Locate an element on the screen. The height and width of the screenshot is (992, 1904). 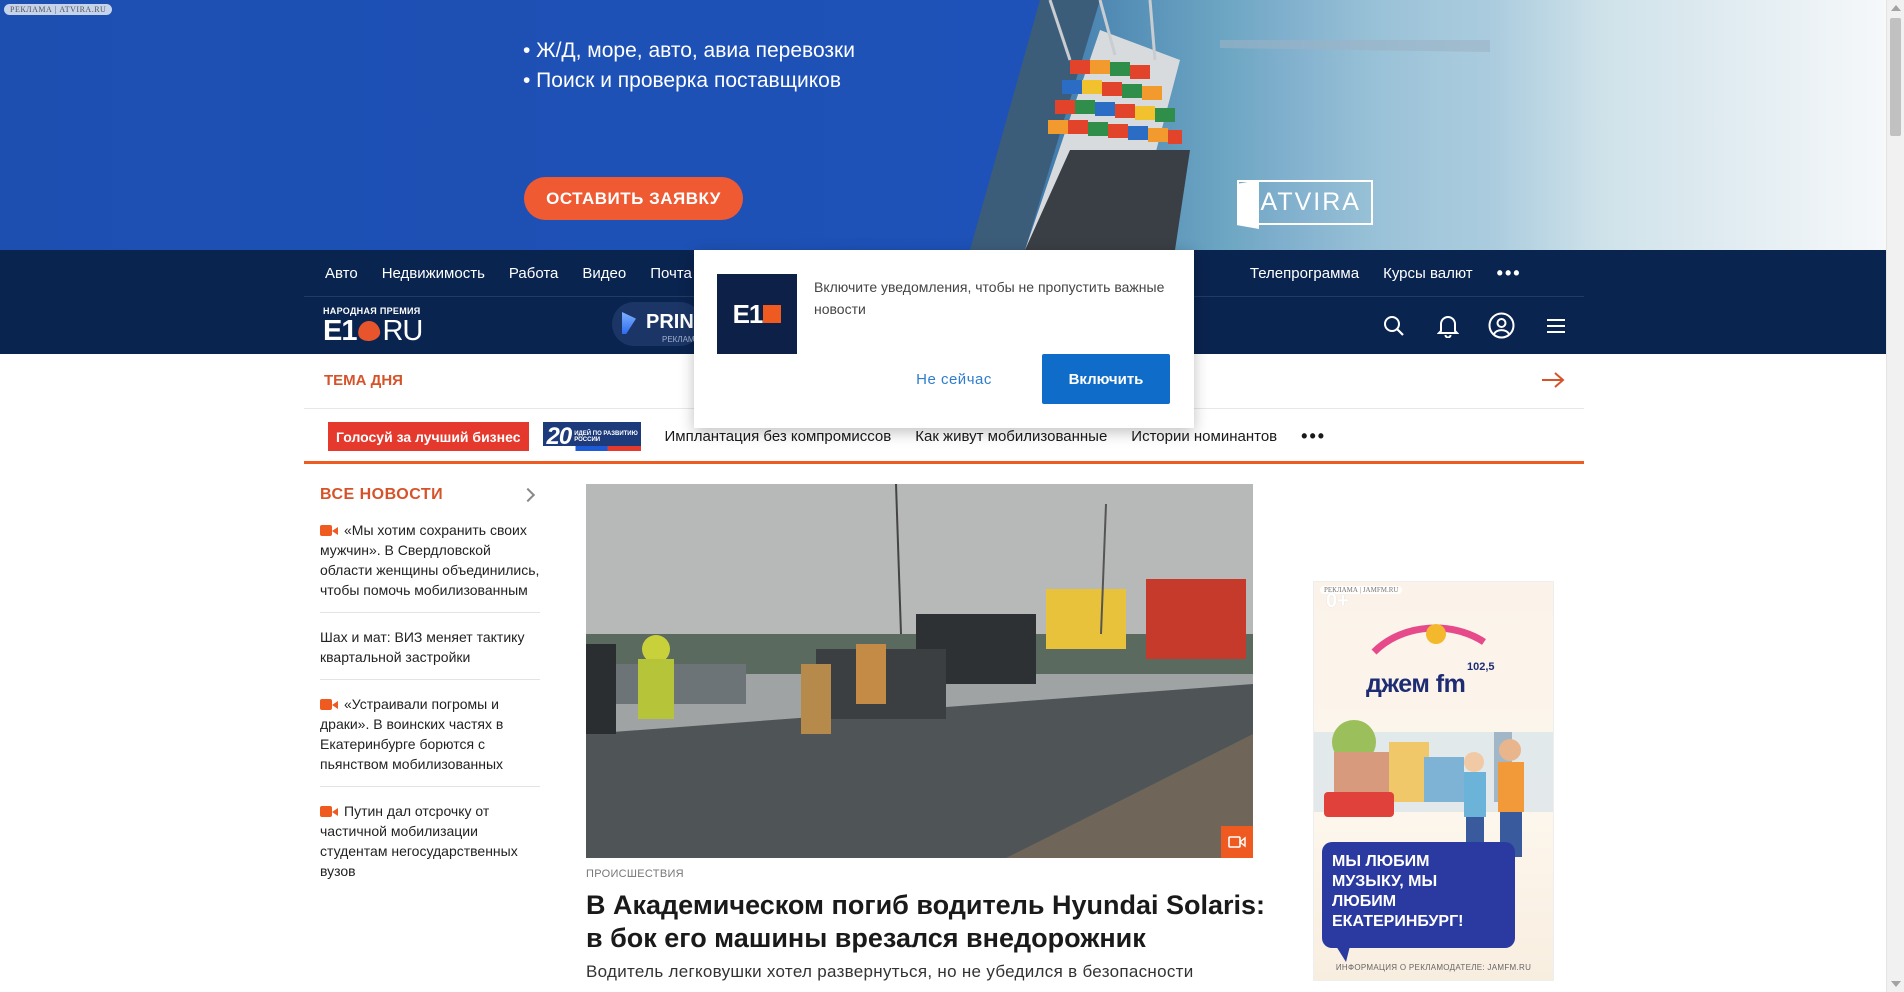
scroll-down-arrow-icon is located at coordinates (1896, 984).